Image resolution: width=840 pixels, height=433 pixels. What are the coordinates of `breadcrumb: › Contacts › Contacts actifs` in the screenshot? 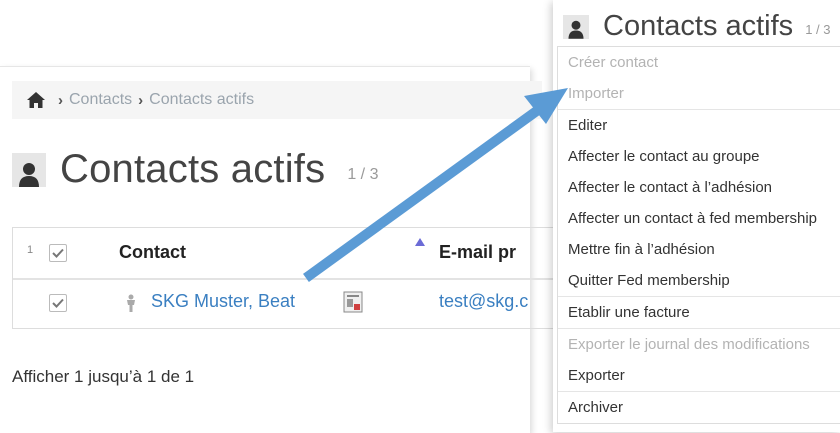 It's located at (277, 100).